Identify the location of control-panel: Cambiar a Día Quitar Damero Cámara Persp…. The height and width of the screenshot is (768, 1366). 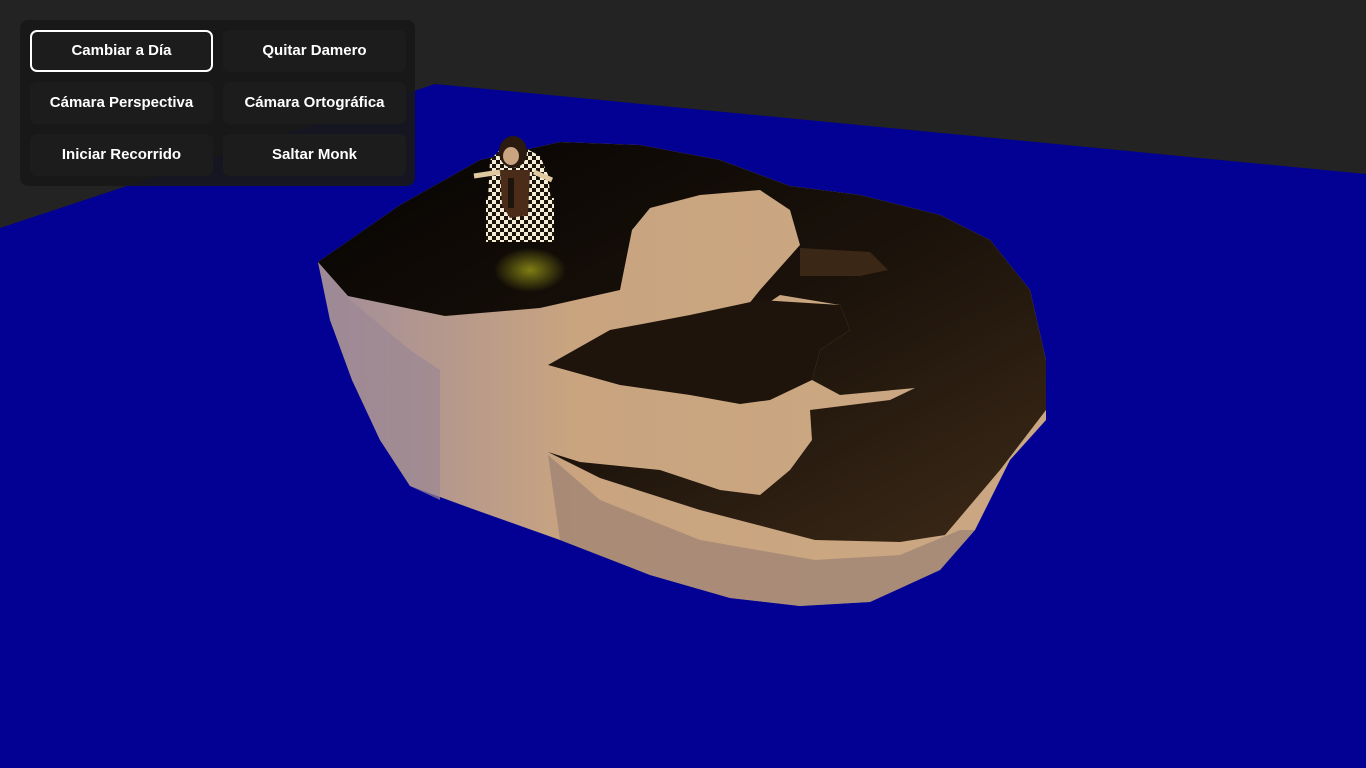
(217, 103).